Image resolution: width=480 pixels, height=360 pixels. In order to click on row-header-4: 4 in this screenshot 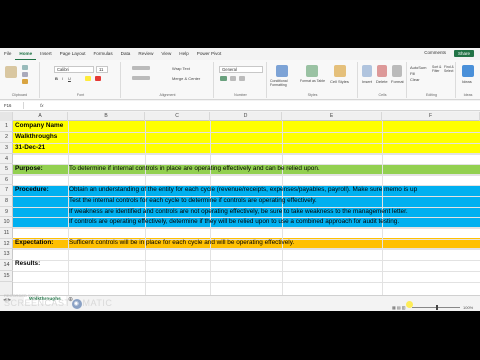, I will do `click(6, 159)`.